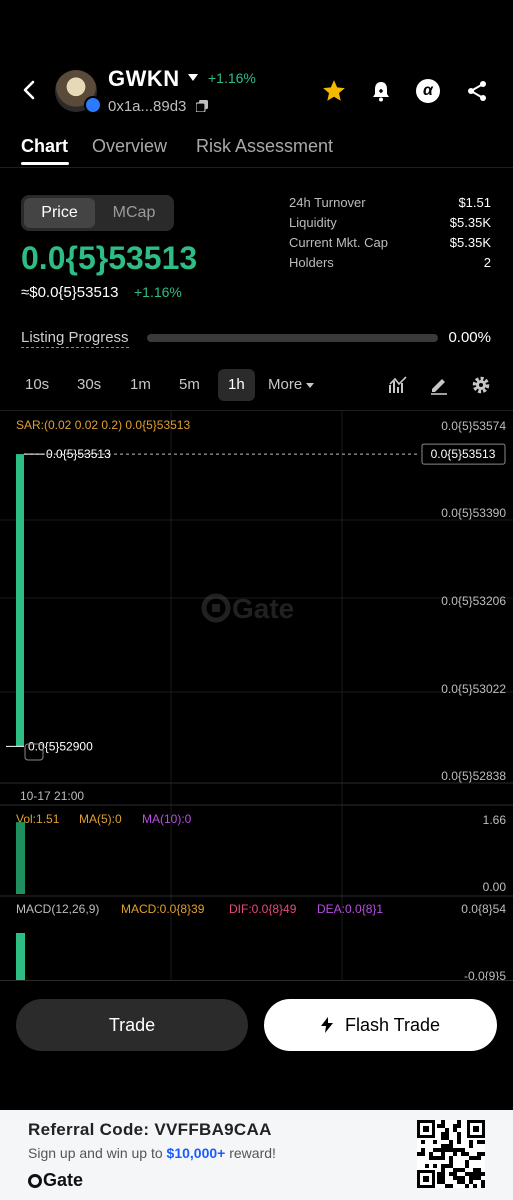 This screenshot has width=513, height=1200. I want to click on interval-1m: 1m, so click(140, 385).